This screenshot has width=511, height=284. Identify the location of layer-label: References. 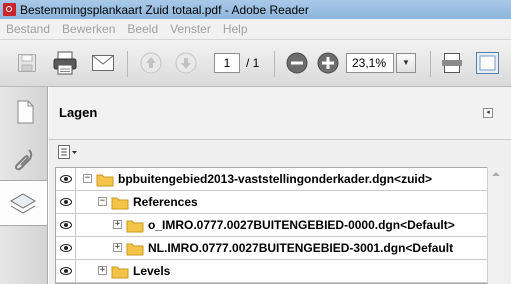
(165, 202).